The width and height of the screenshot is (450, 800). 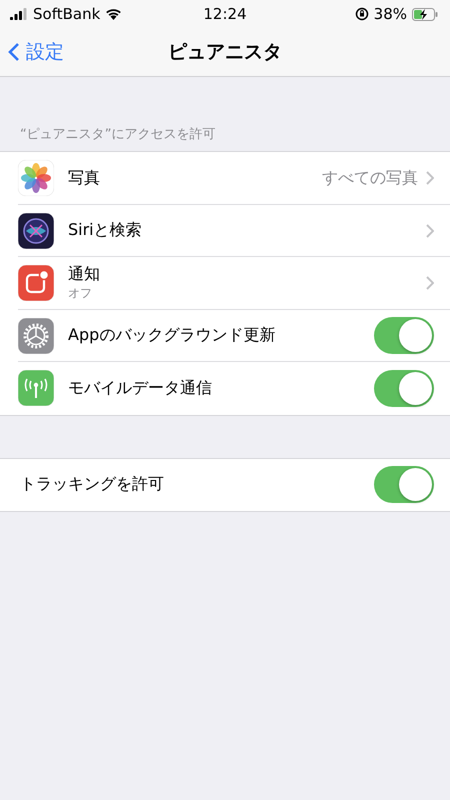 I want to click on settings-icon, so click(x=36, y=336).